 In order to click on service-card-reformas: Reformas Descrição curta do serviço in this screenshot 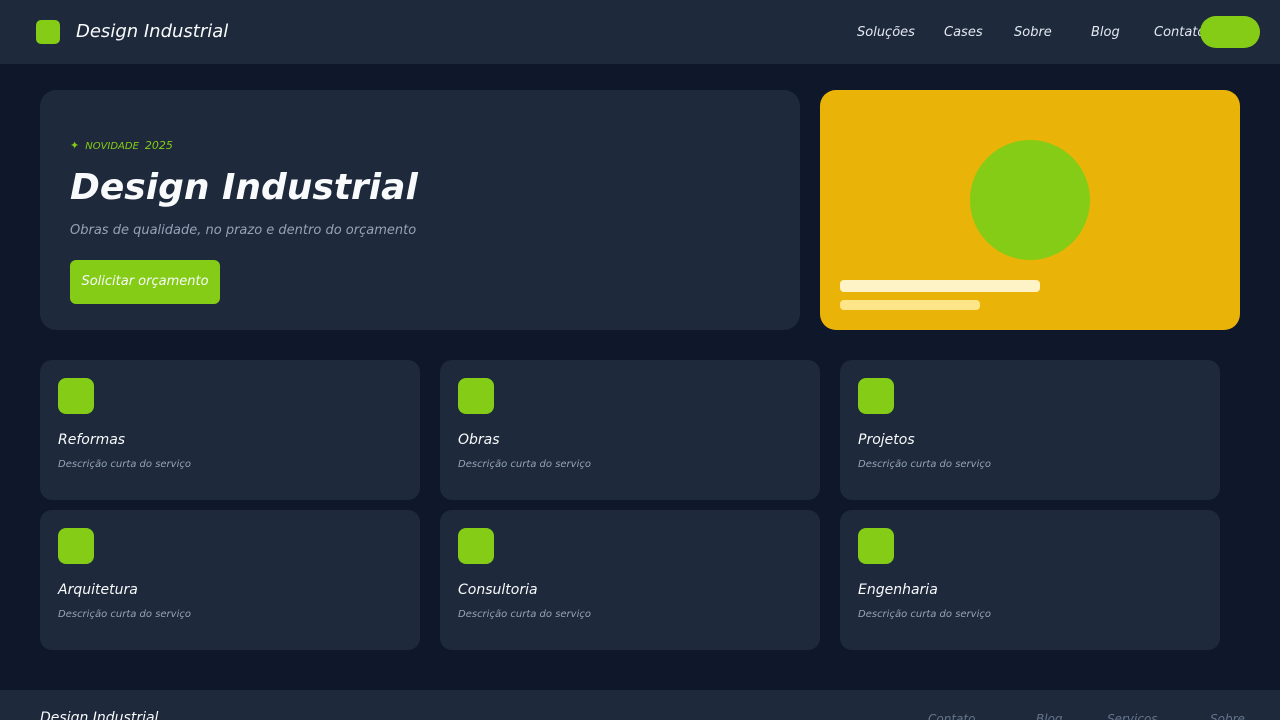, I will do `click(230, 430)`.